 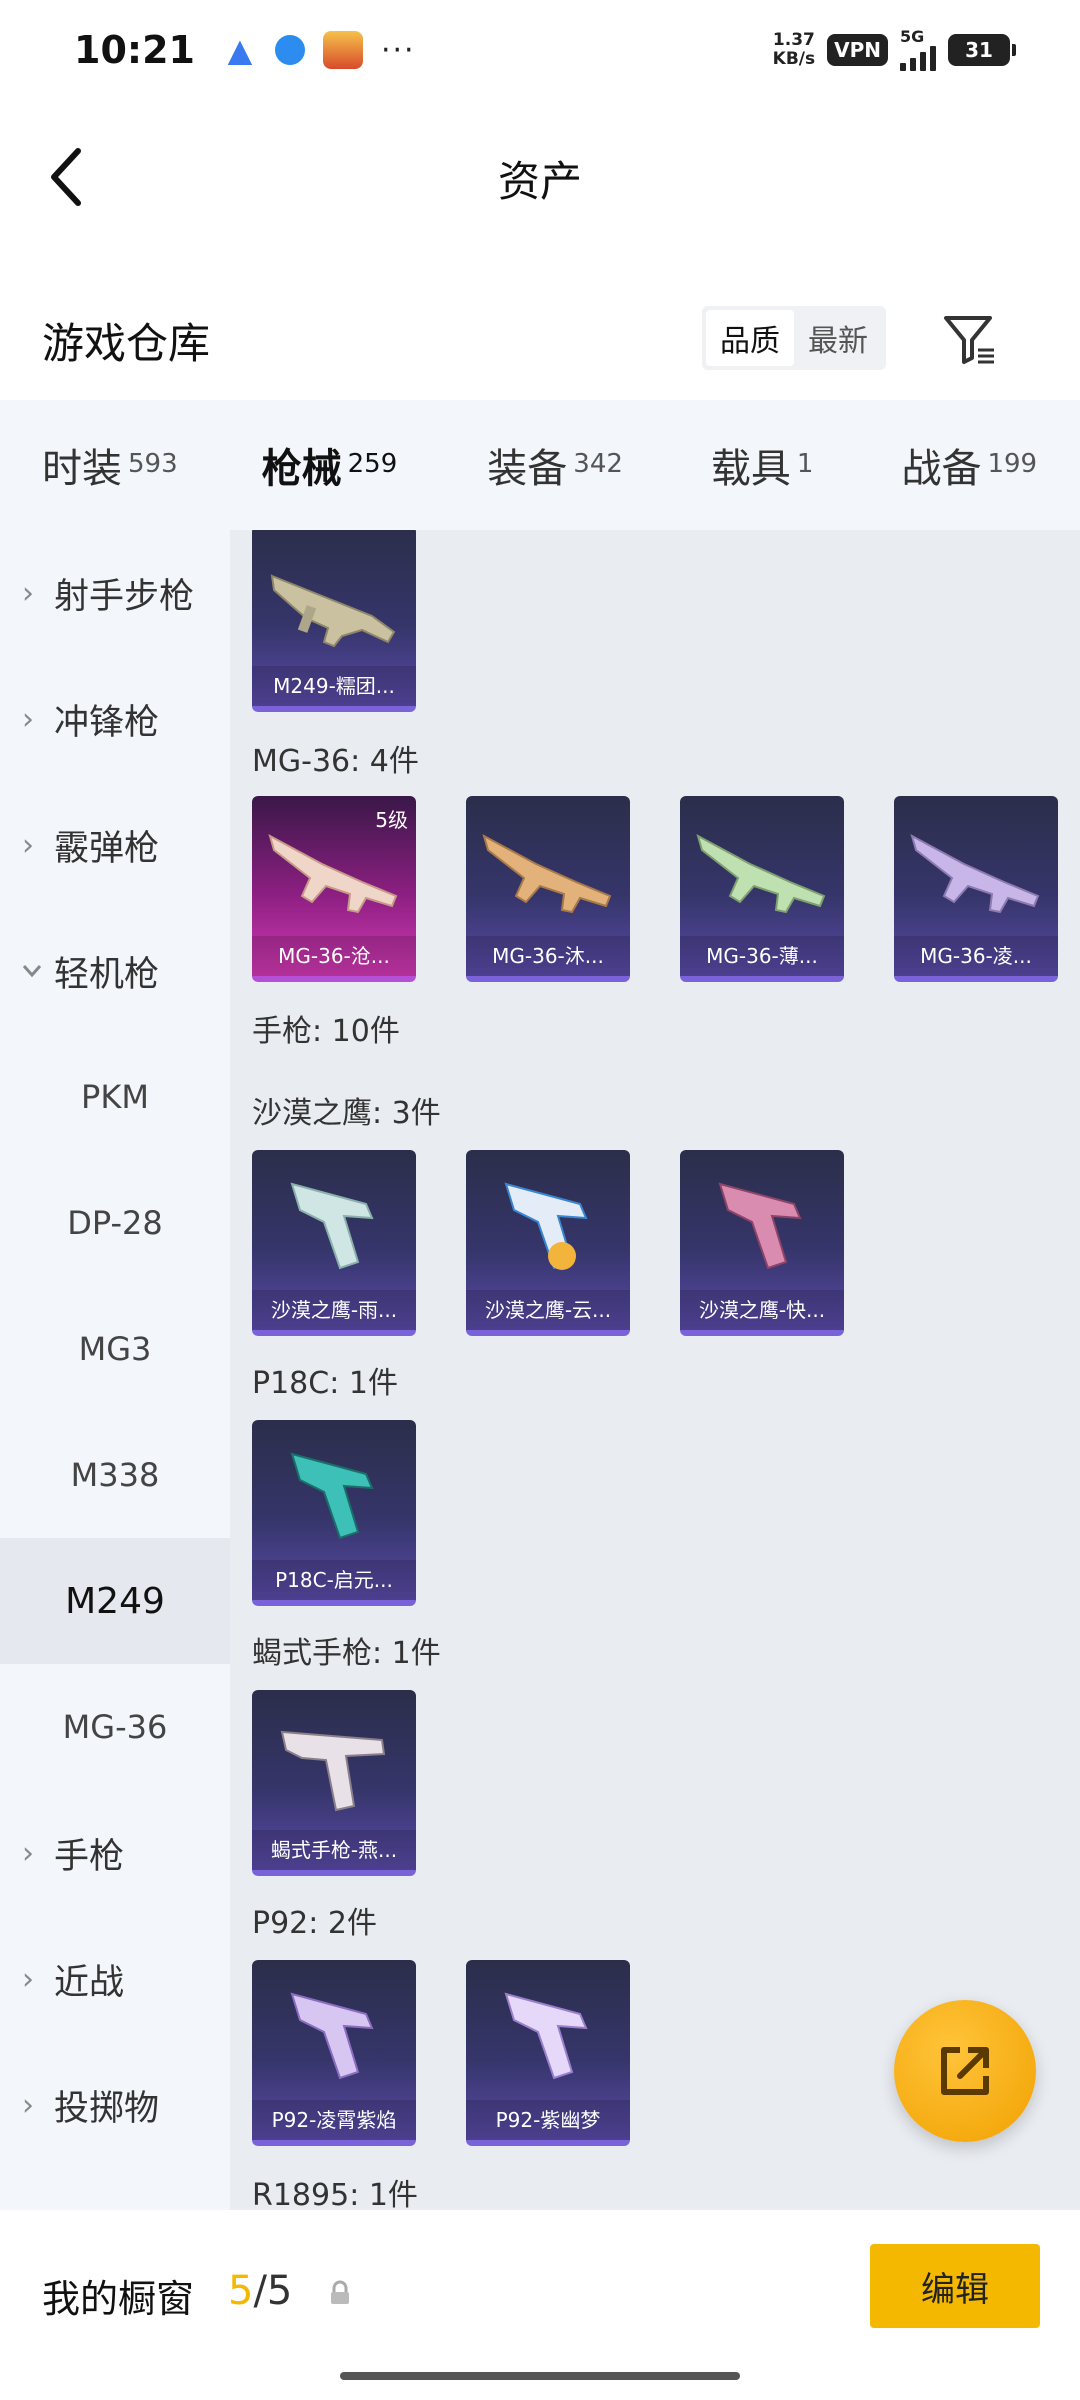 I want to click on edit-button: 编辑, so click(x=955, y=2286).